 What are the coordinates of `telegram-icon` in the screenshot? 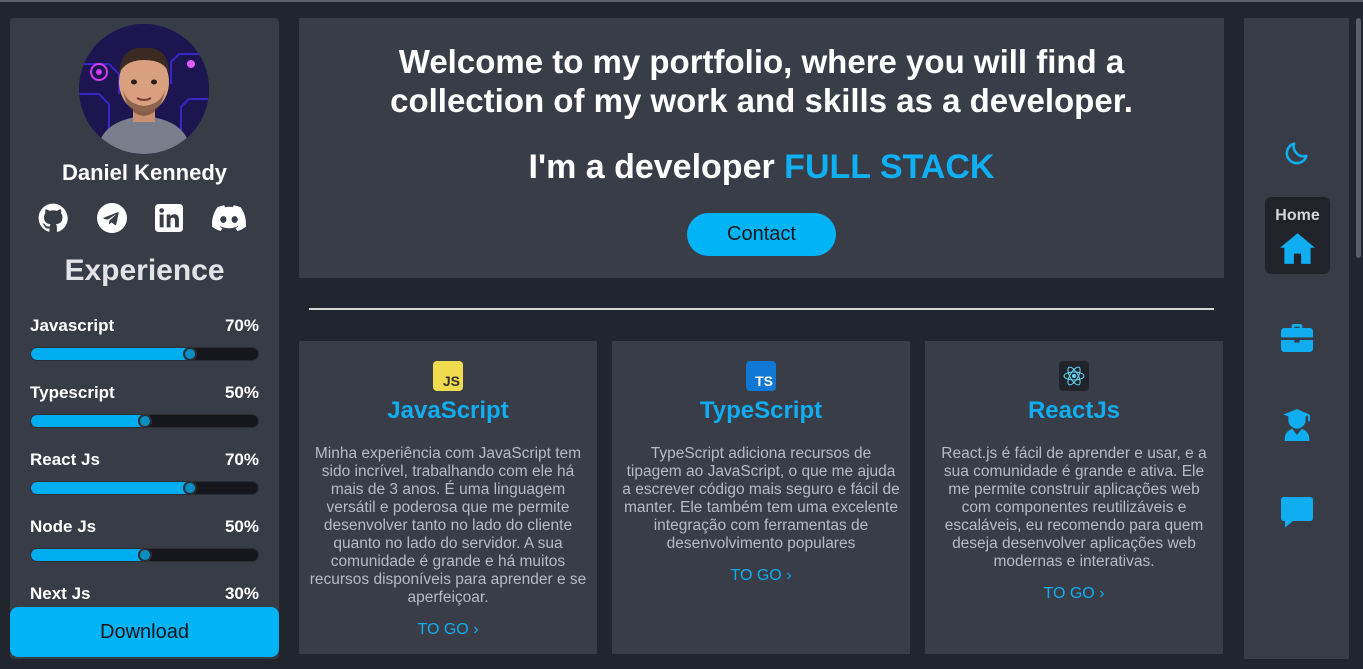 It's located at (112, 218).